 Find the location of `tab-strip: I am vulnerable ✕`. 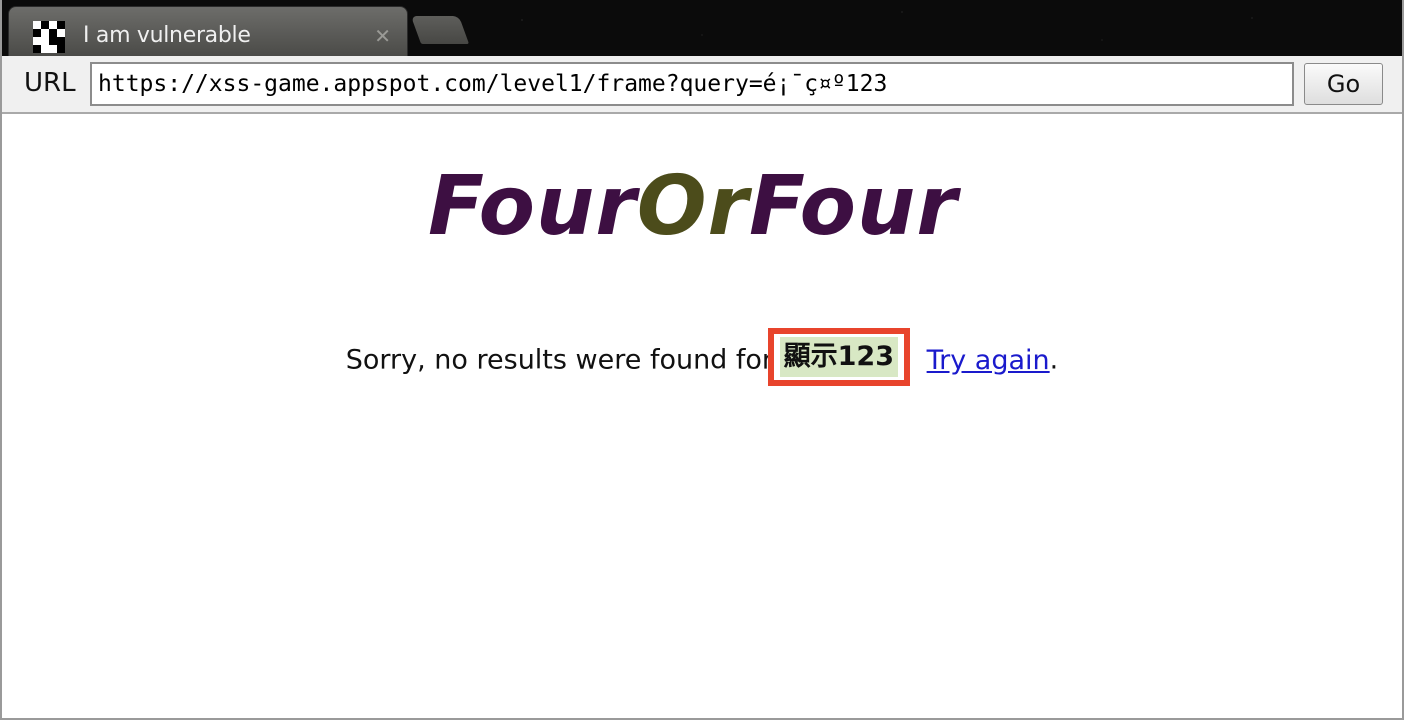

tab-strip: I am vulnerable ✕ is located at coordinates (702, 28).